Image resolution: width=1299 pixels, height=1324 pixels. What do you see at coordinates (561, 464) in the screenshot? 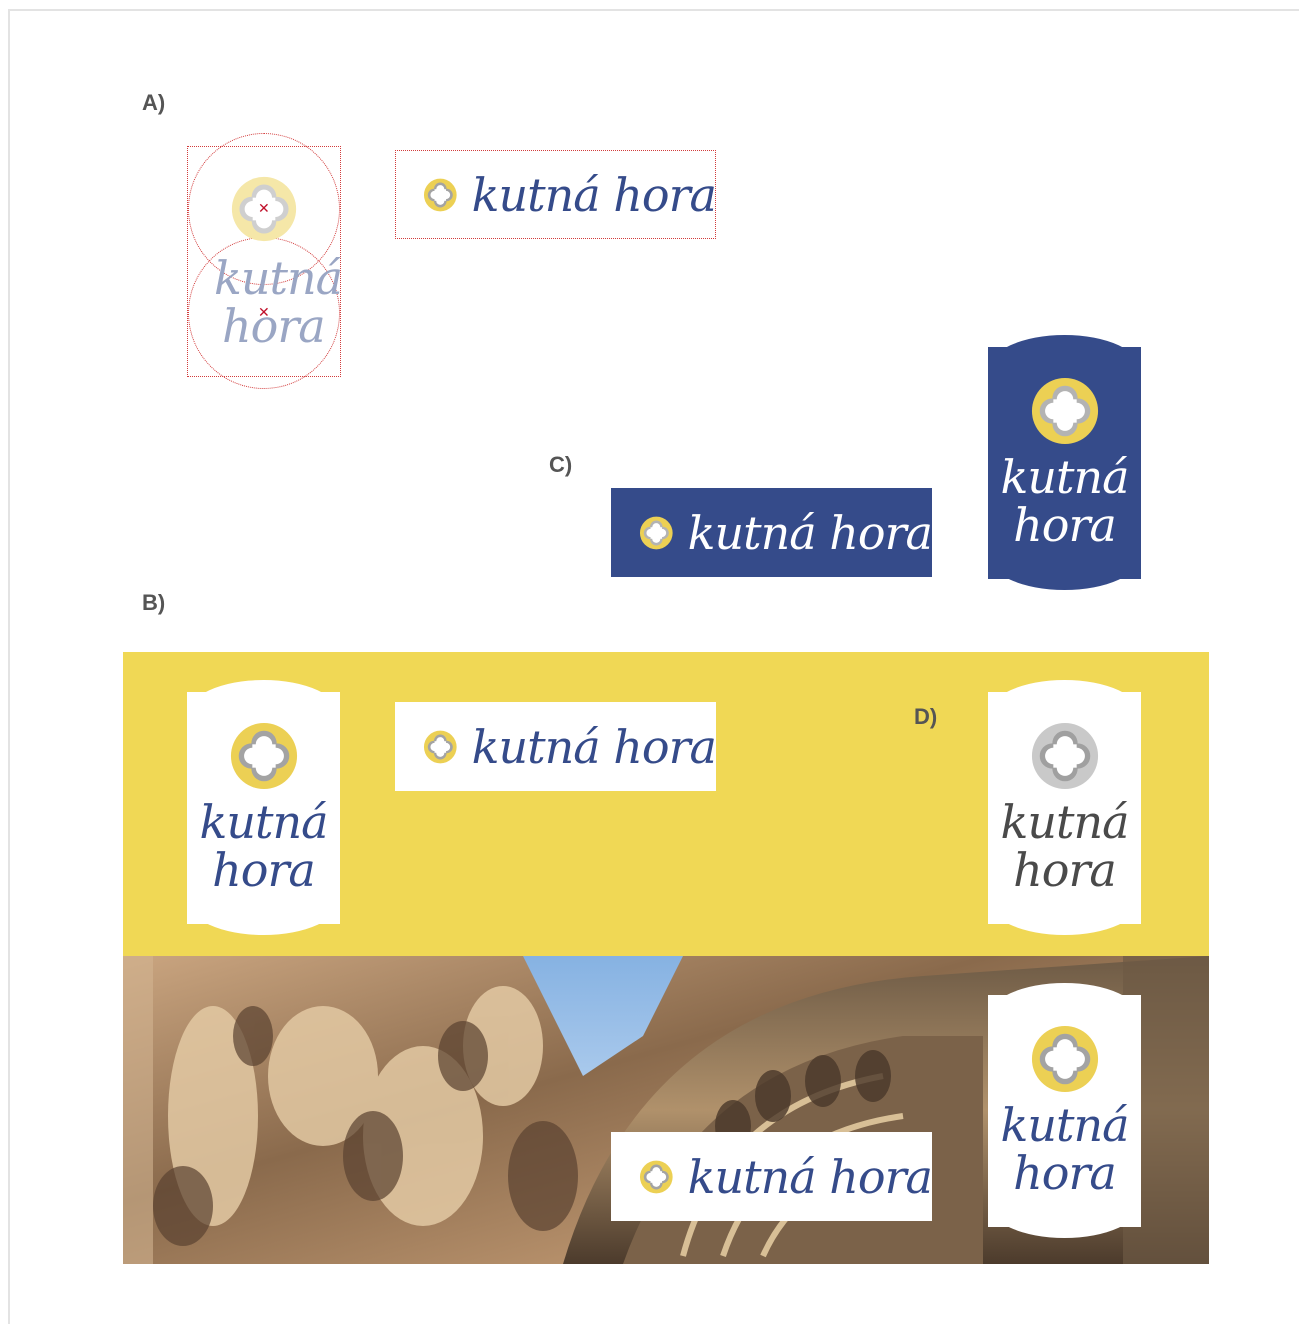
I see `section-label-c: C)` at bounding box center [561, 464].